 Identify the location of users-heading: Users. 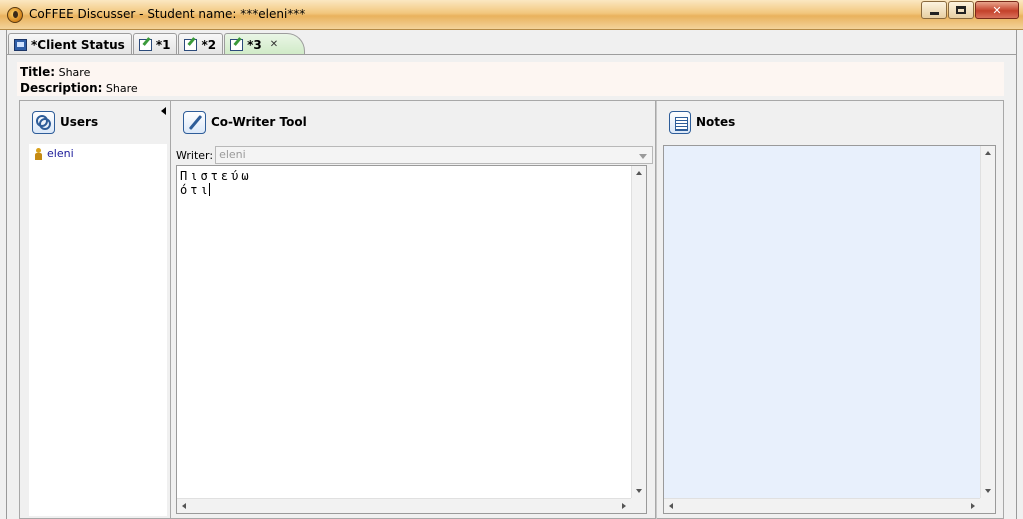
(79, 122).